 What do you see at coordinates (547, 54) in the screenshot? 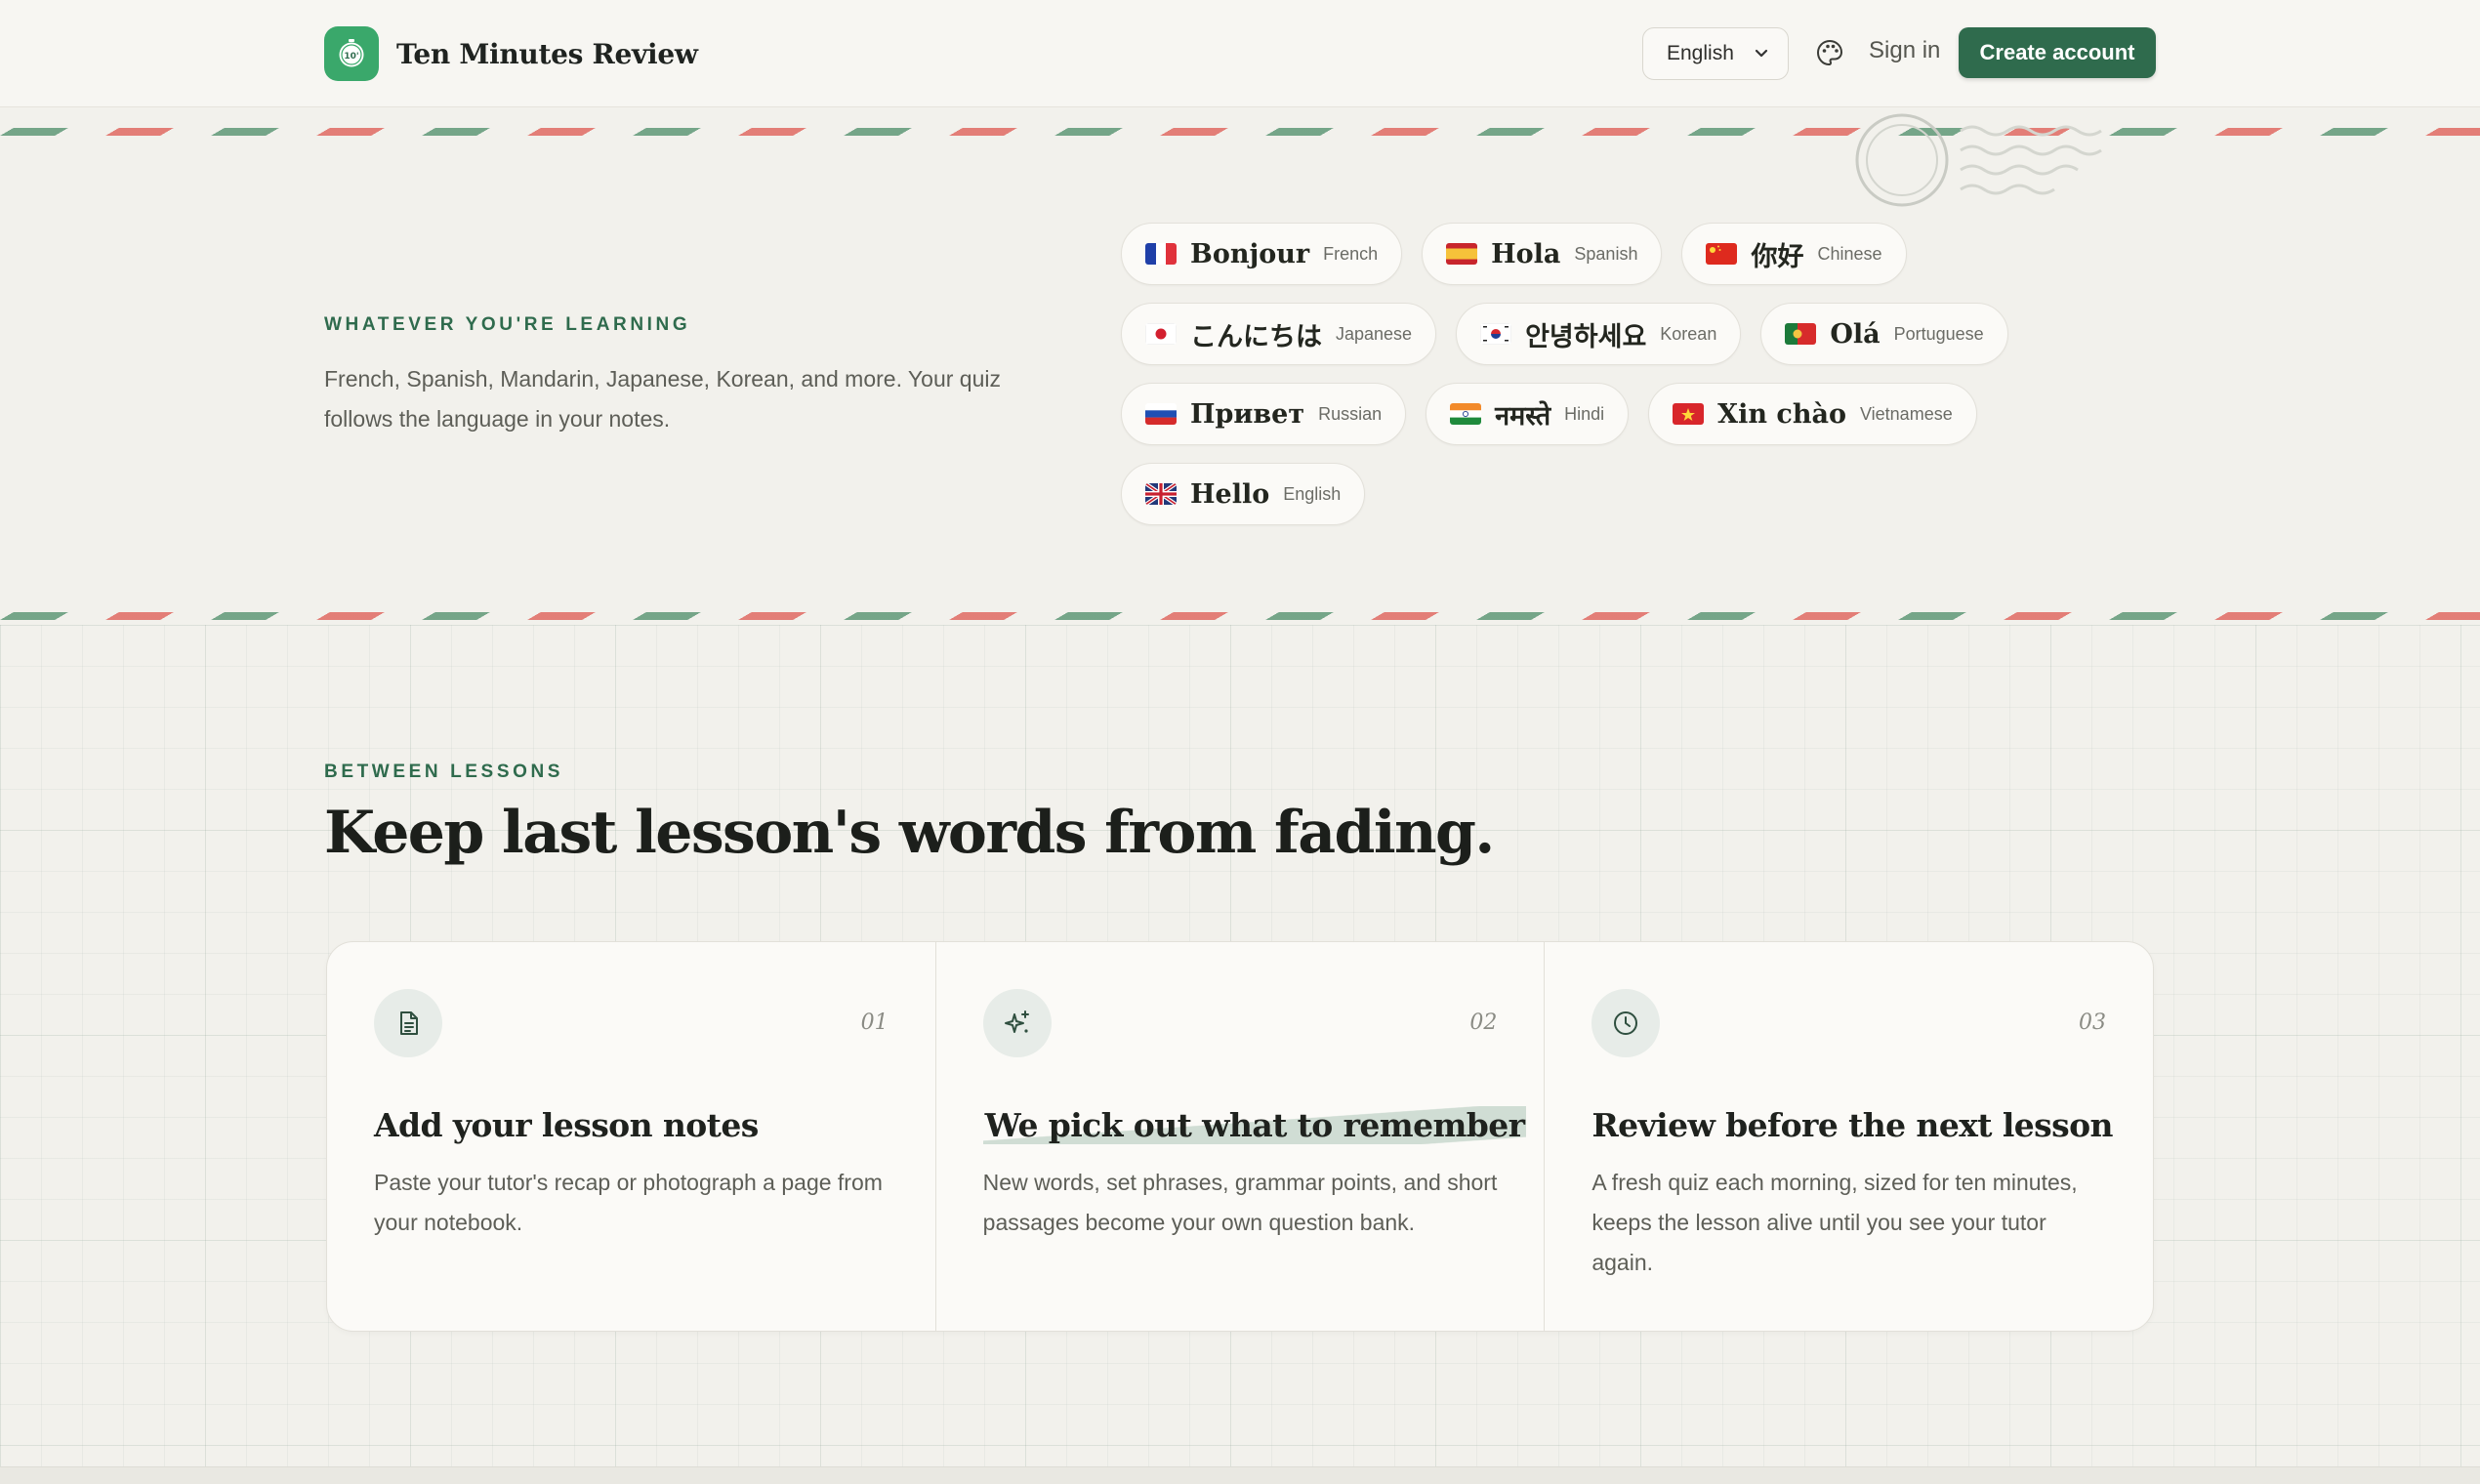
I see `brand-name: Ten Minutes Review` at bounding box center [547, 54].